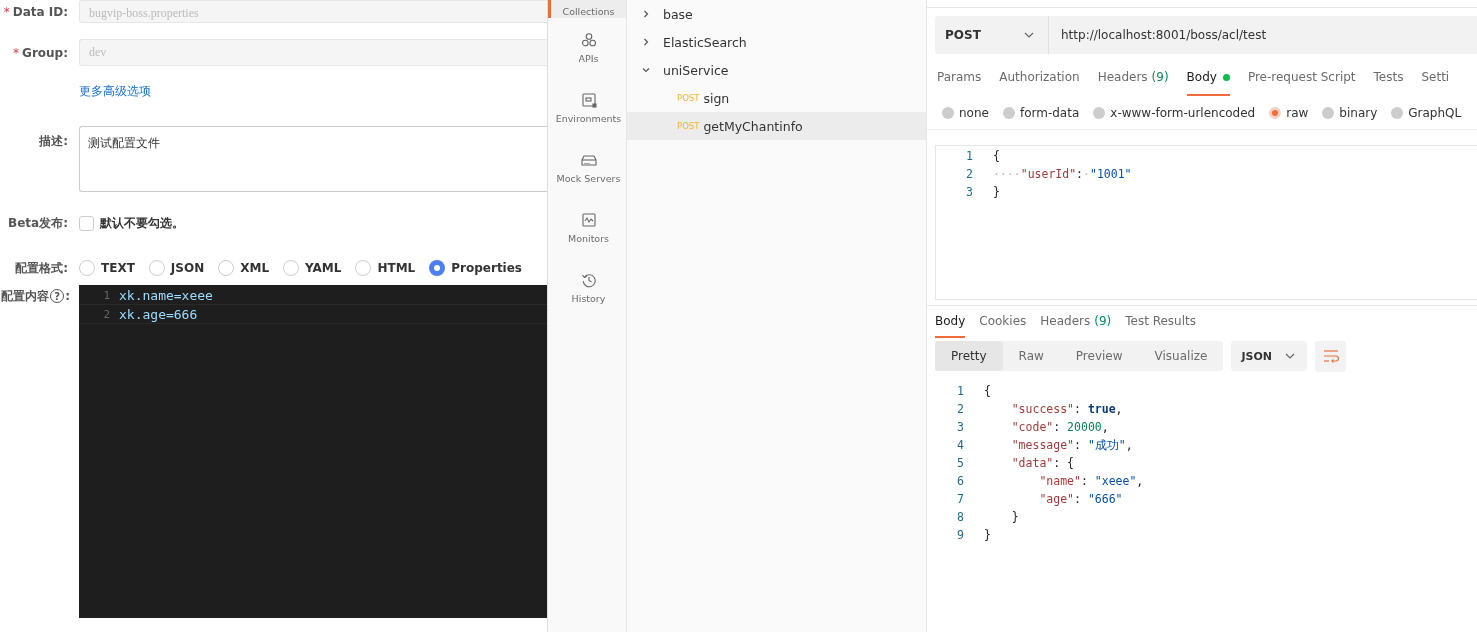 This screenshot has height=632, width=1477. Describe the element at coordinates (1181, 356) in the screenshot. I see `view-mode-tab: Visualize` at that location.